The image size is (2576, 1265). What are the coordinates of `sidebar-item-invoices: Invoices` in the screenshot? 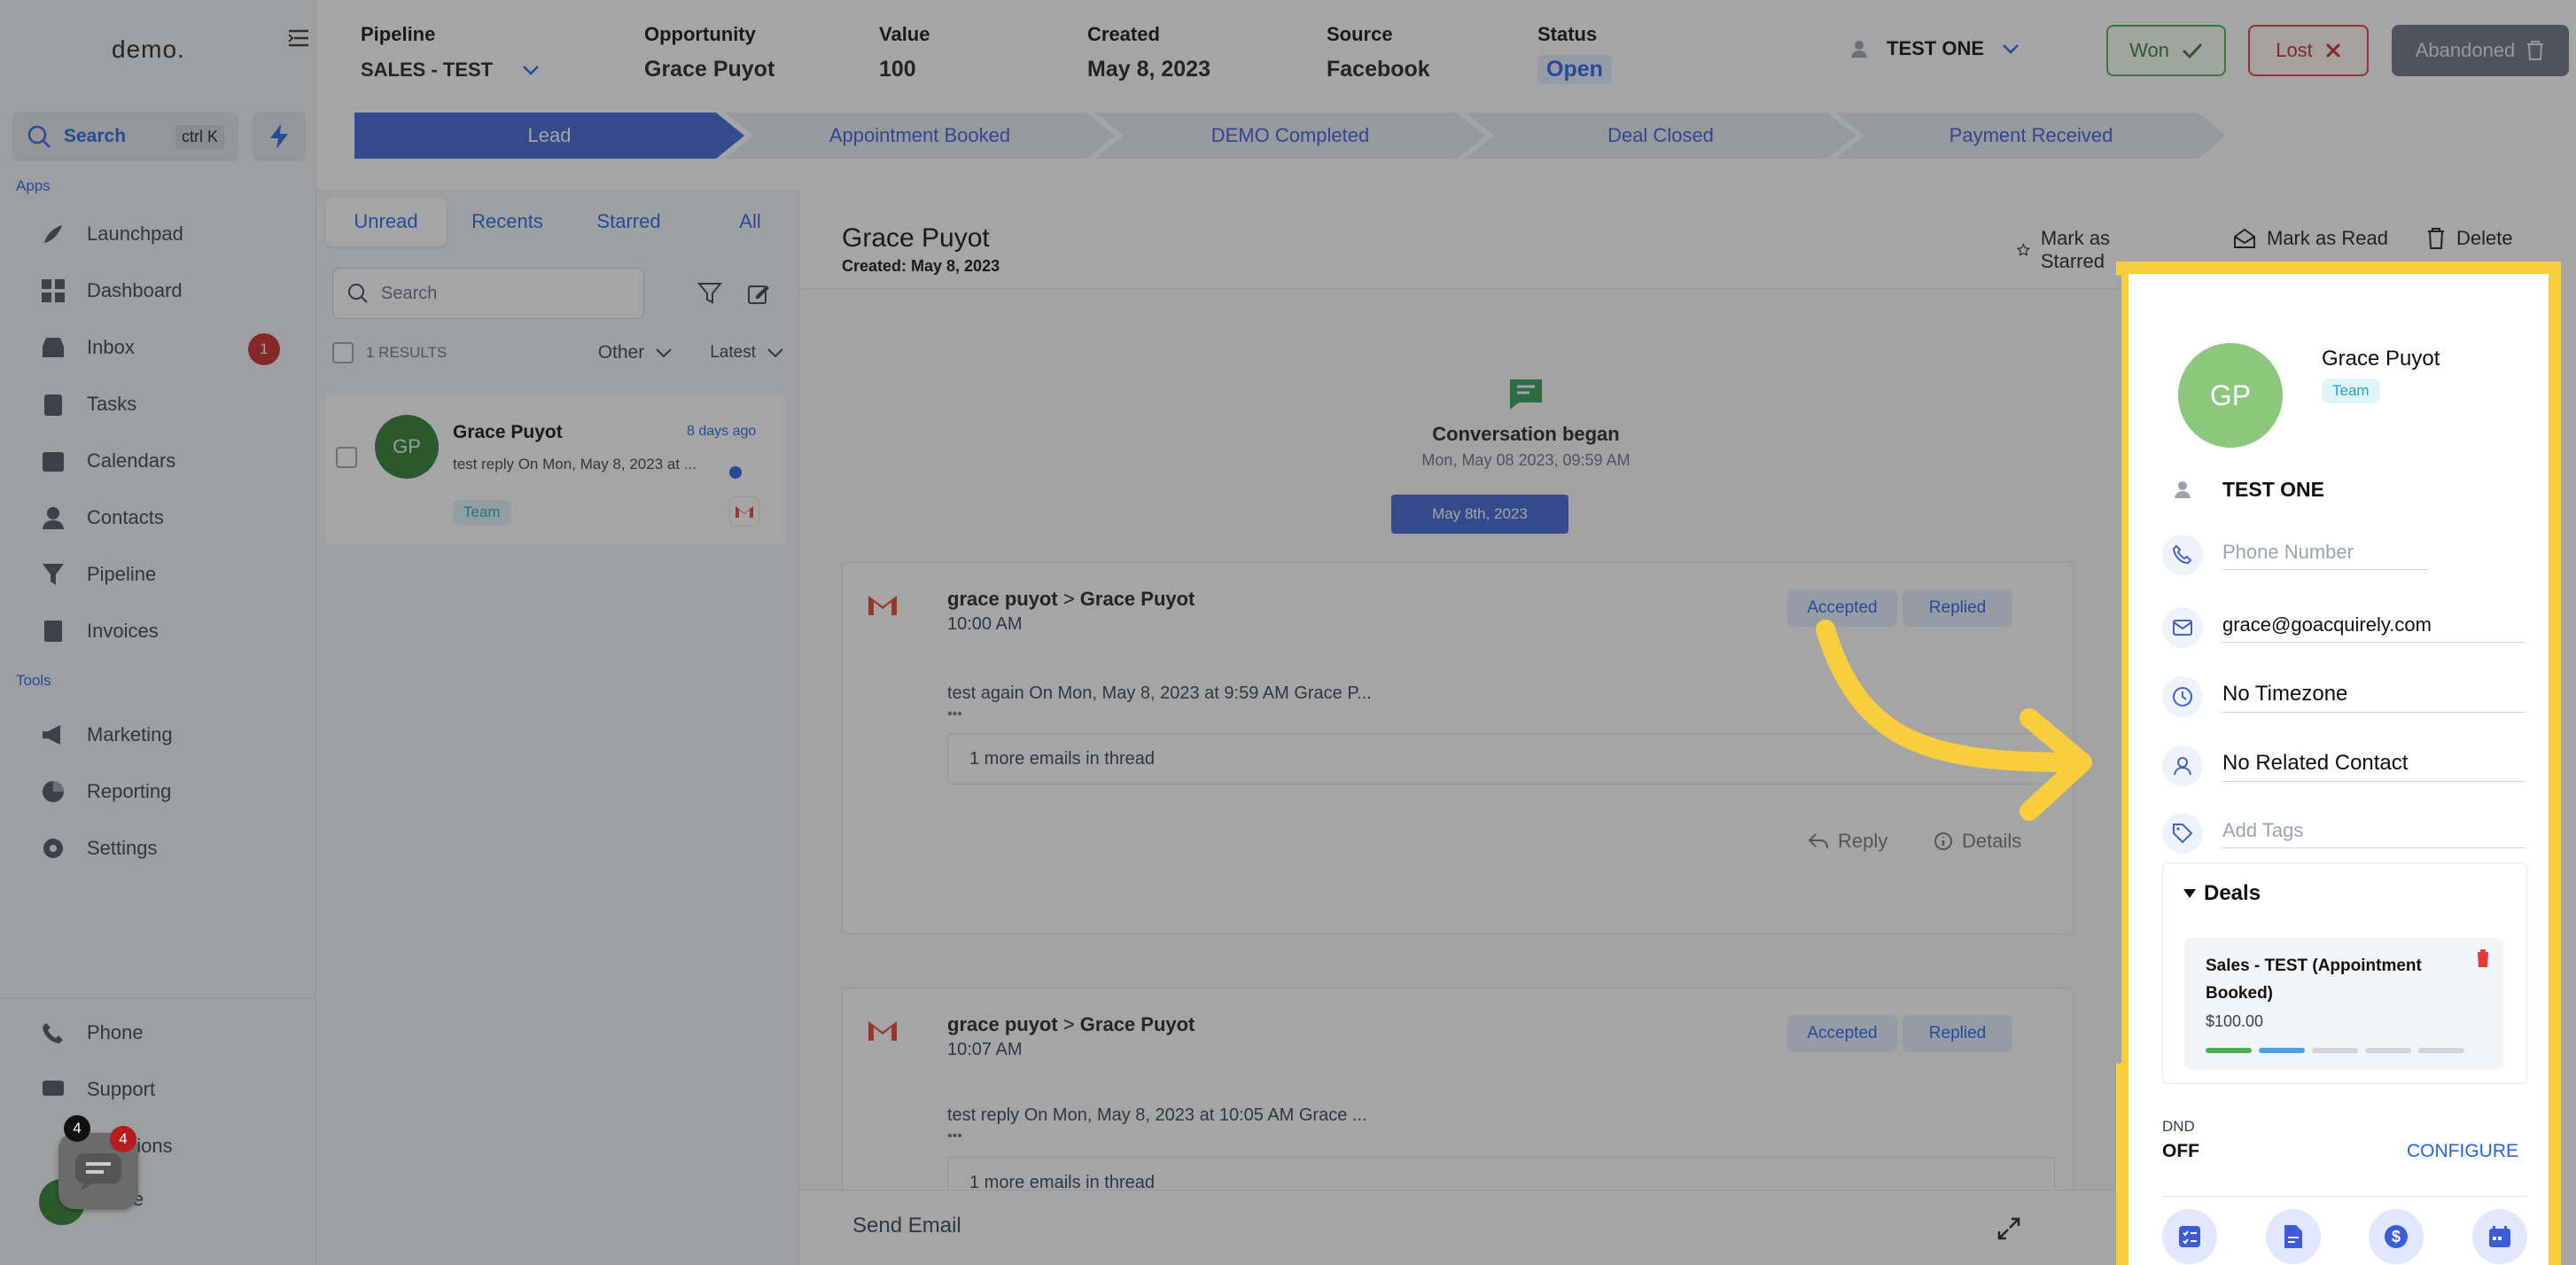 It's located at (99, 631).